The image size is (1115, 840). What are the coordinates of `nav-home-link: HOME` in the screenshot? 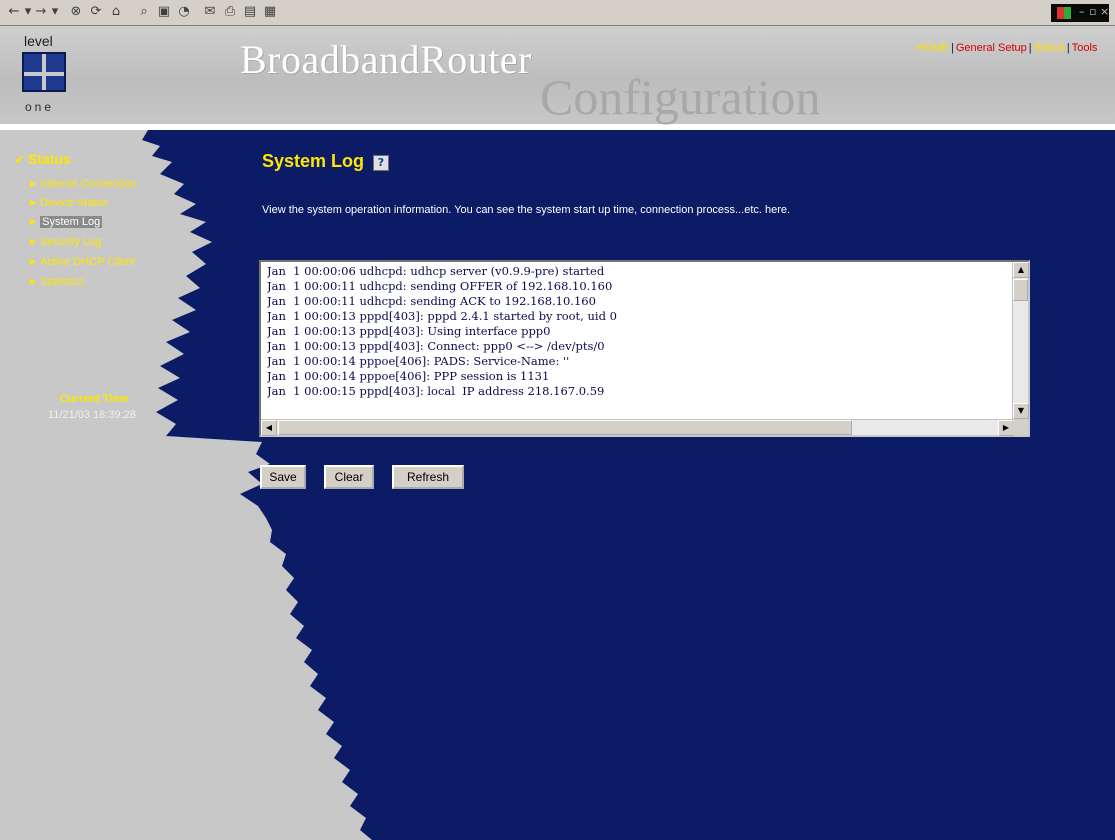 It's located at (932, 48).